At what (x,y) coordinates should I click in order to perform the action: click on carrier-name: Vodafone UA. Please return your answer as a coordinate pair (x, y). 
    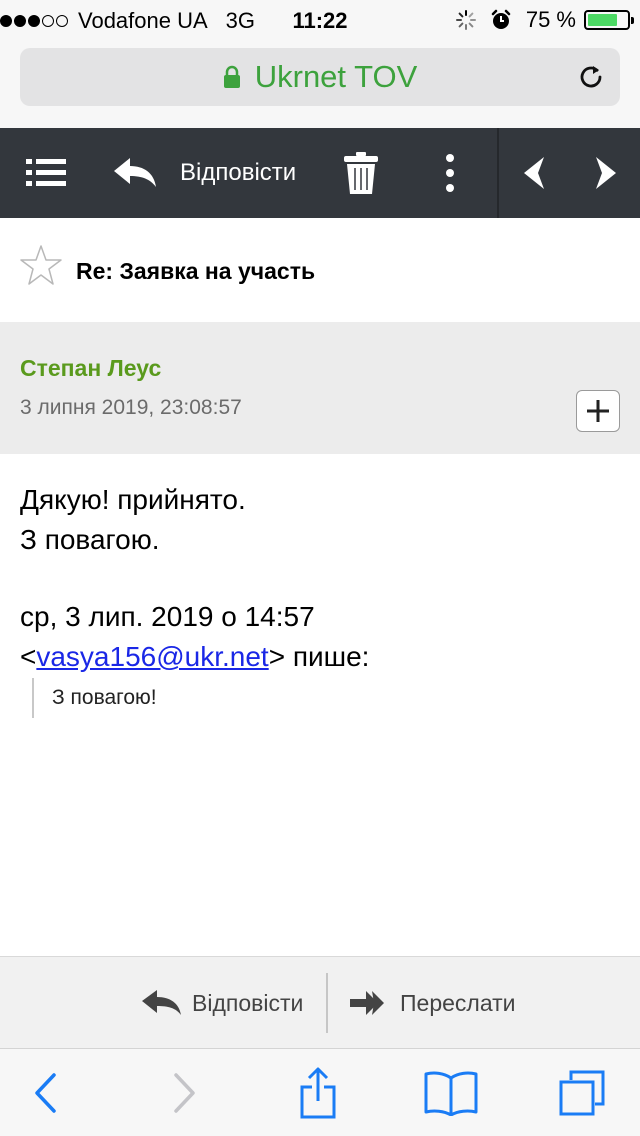
    Looking at the image, I should click on (143, 20).